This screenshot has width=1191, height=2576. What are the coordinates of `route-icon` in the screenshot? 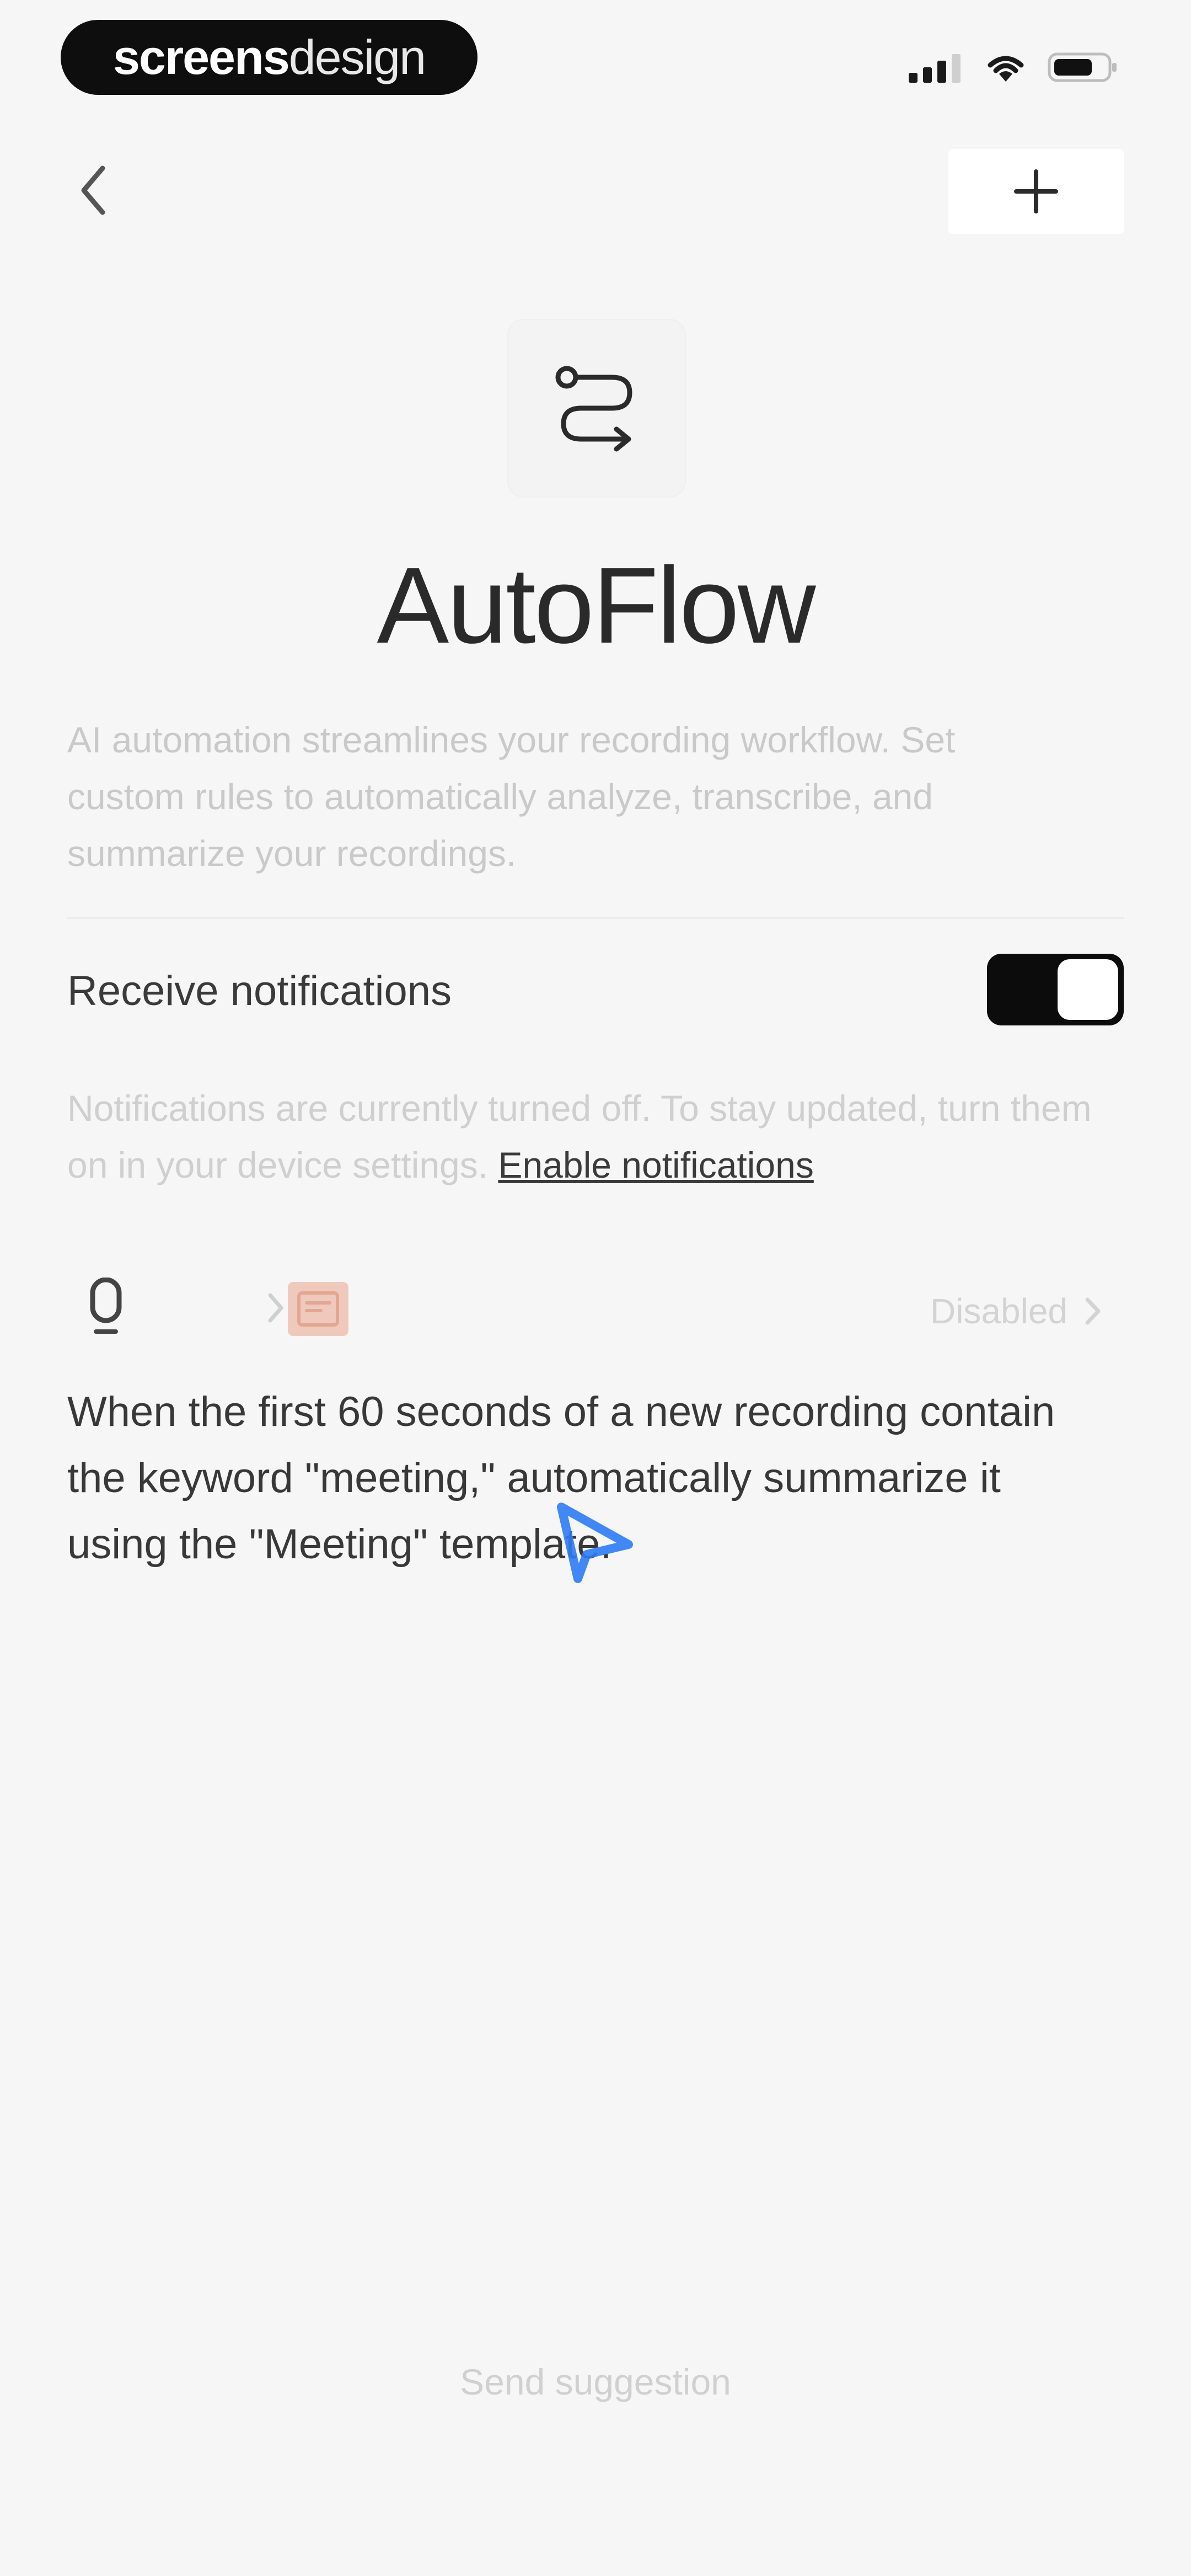 It's located at (593, 409).